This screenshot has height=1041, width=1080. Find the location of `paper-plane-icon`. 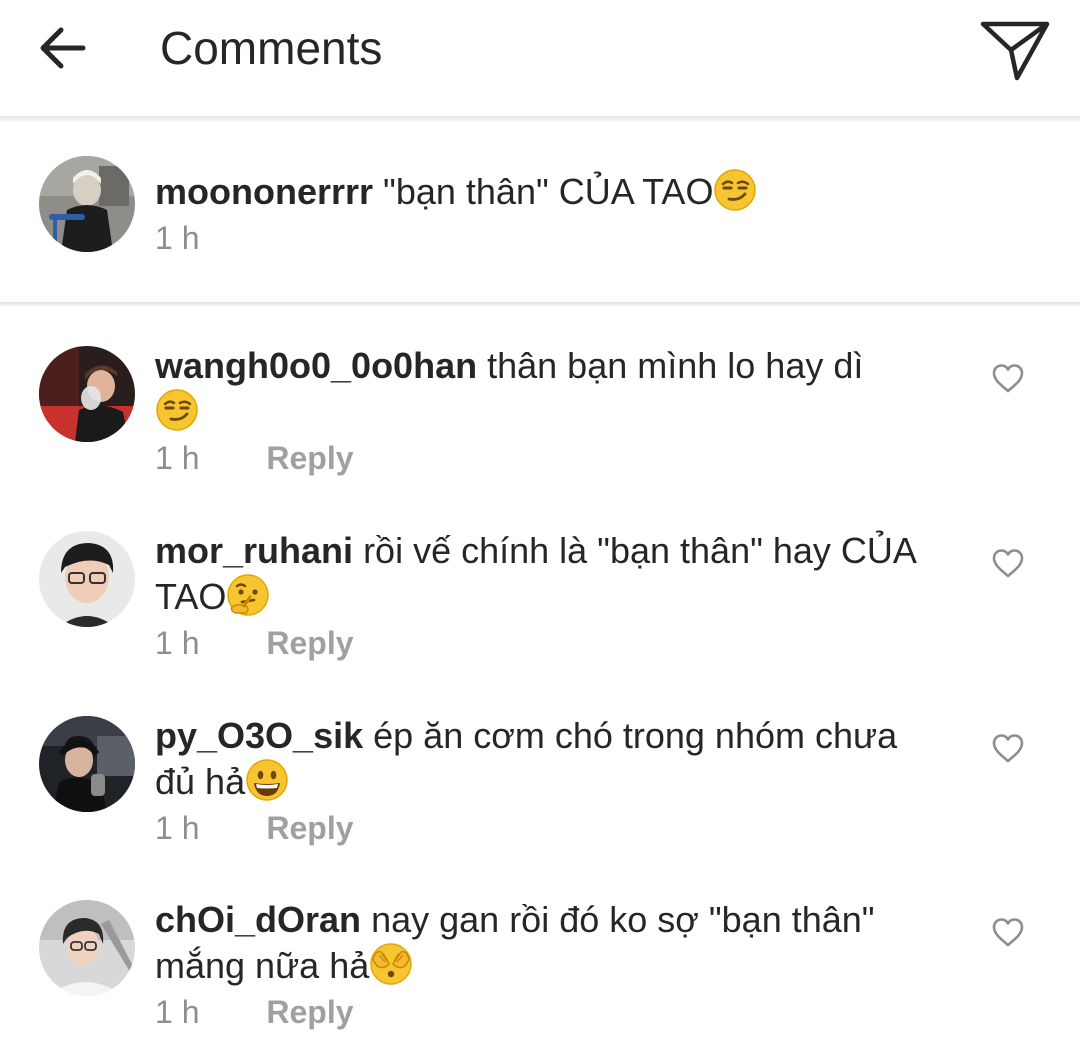

paper-plane-icon is located at coordinates (1015, 51).